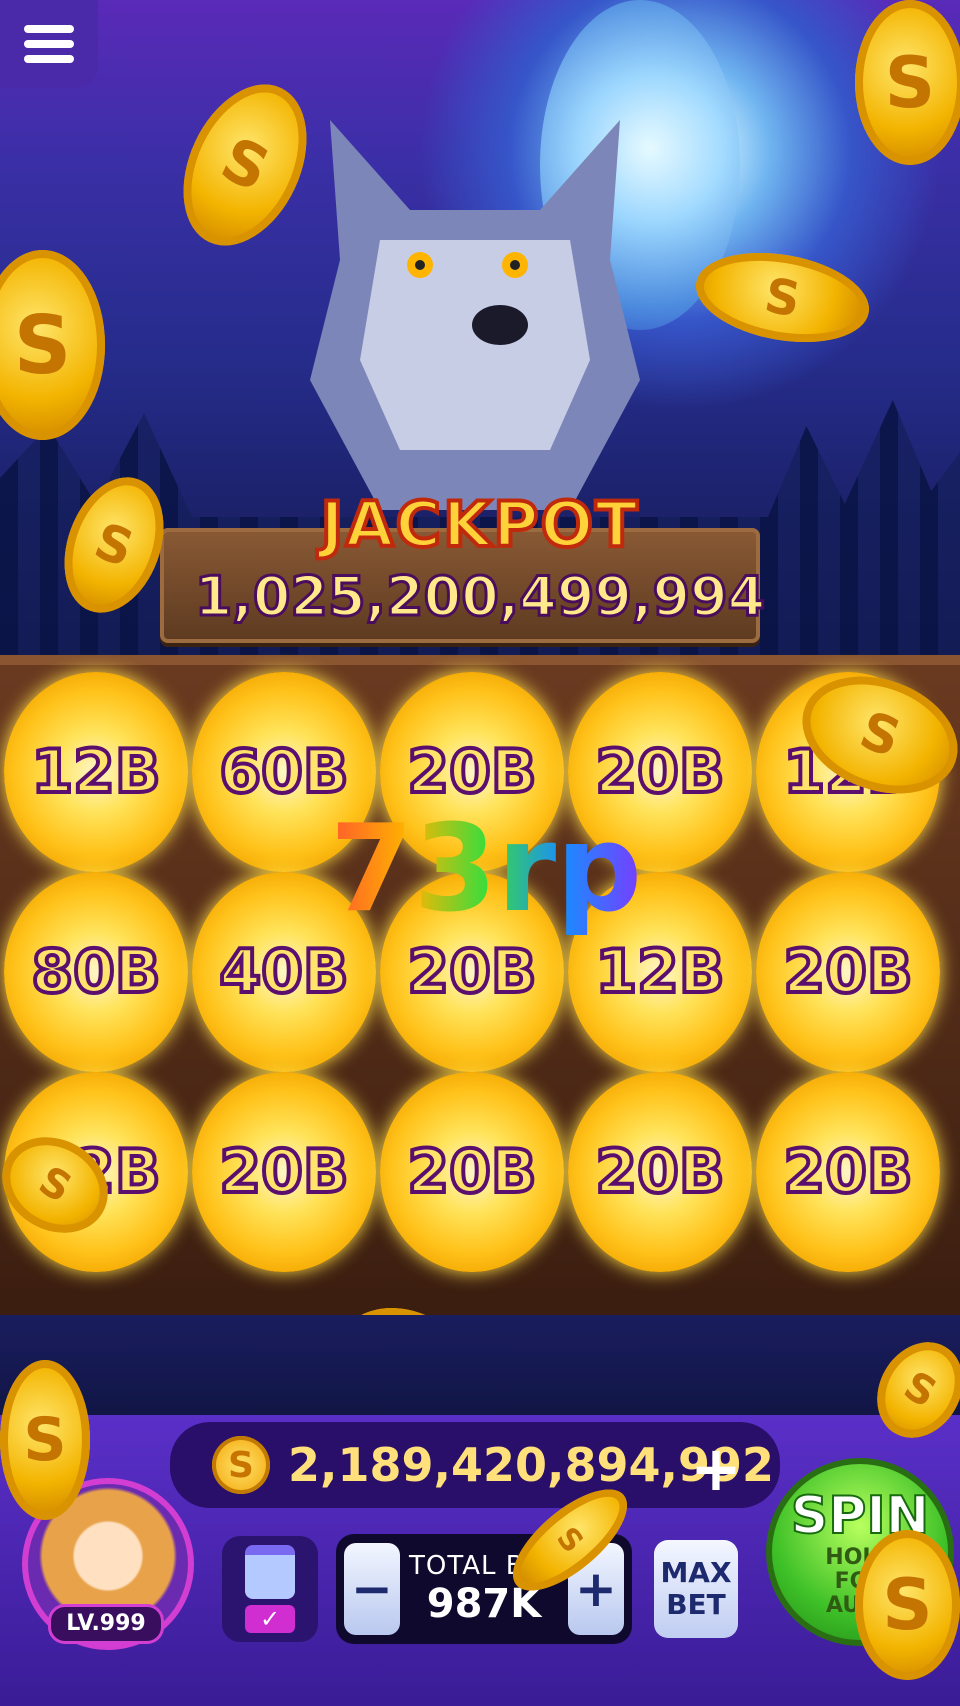 This screenshot has width=960, height=1706. I want to click on menu-icon, so click(49, 29).